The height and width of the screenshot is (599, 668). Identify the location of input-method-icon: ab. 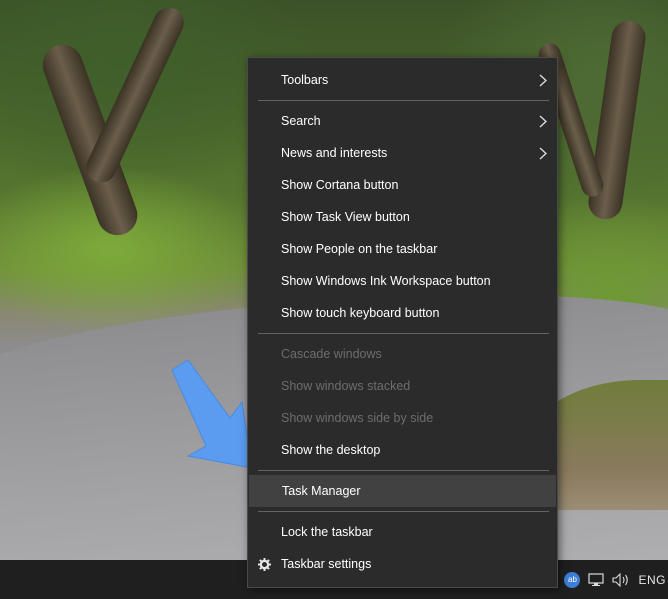
(572, 579).